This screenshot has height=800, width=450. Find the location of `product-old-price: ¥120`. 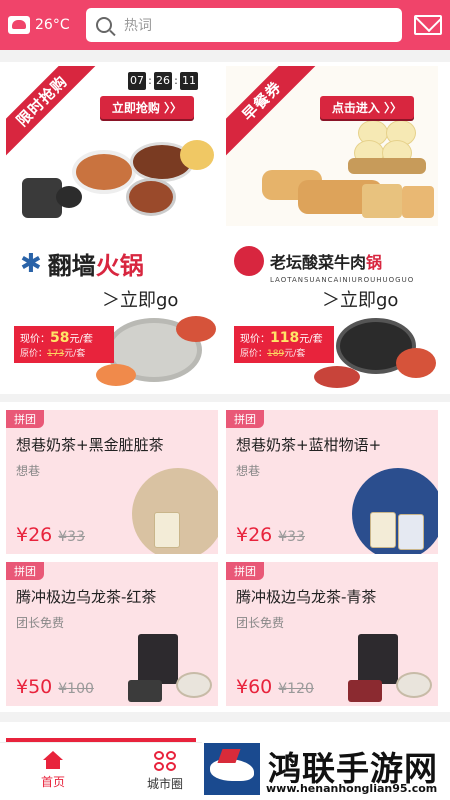

product-old-price: ¥120 is located at coordinates (296, 689).